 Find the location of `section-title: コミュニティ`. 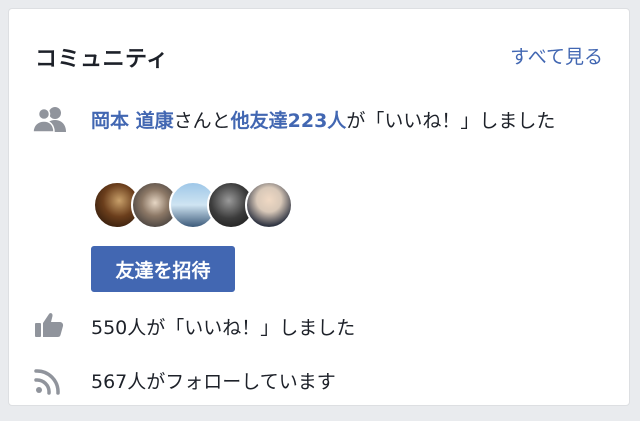

section-title: コミュニティ is located at coordinates (102, 59).